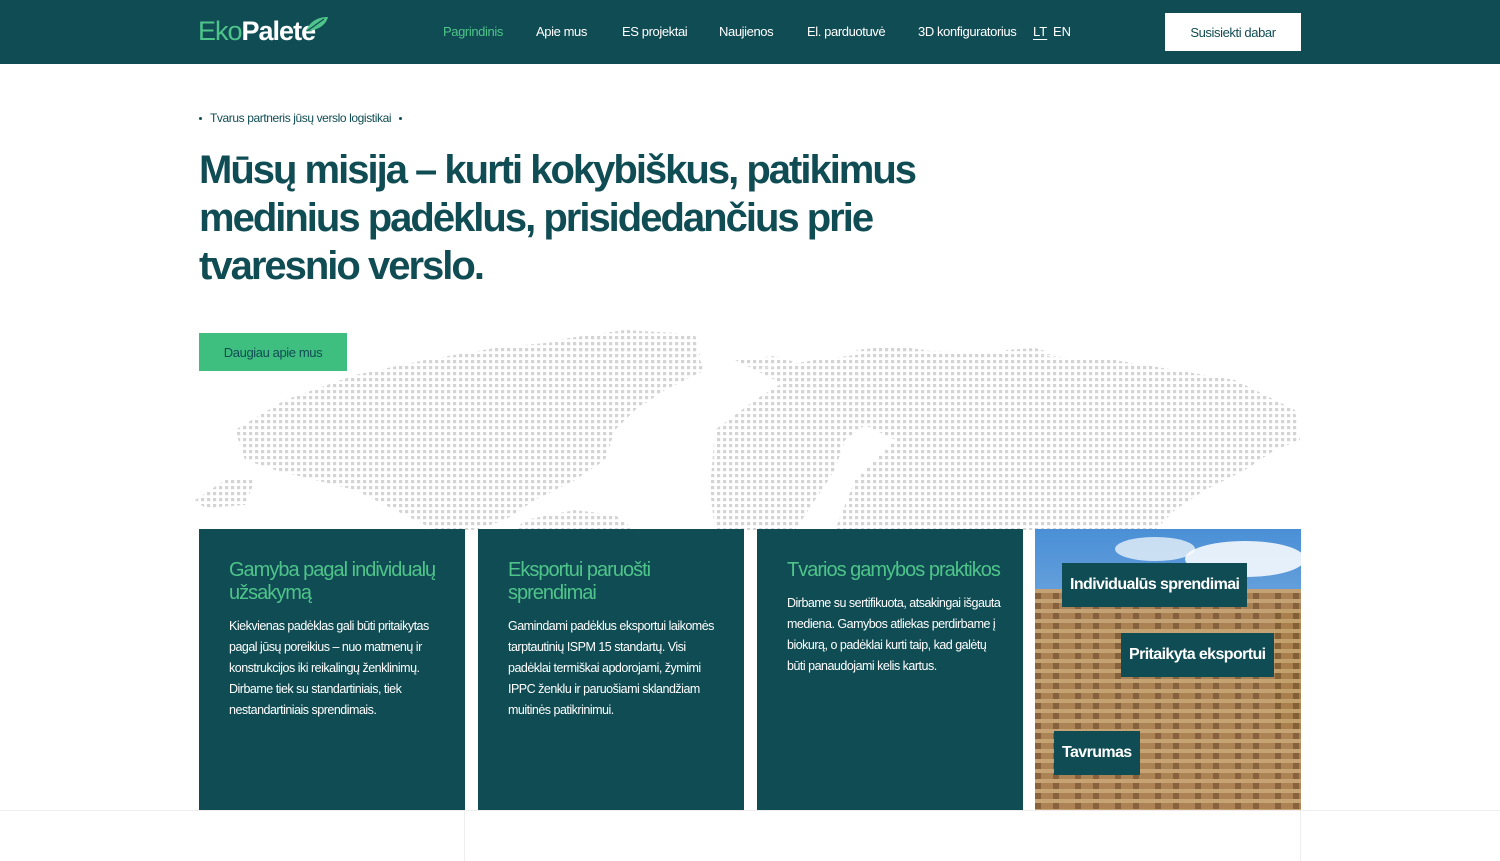  What do you see at coordinates (561, 31) in the screenshot?
I see `nav-about: Apie mus` at bounding box center [561, 31].